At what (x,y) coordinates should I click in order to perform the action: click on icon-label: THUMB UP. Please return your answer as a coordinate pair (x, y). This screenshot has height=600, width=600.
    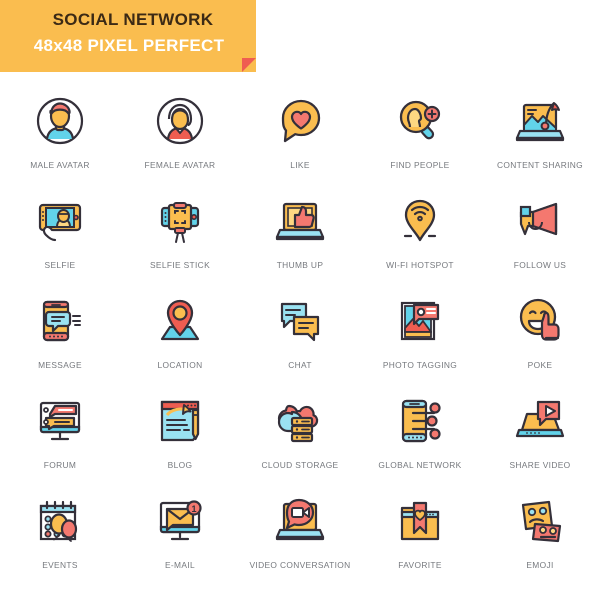
    Looking at the image, I should click on (300, 265).